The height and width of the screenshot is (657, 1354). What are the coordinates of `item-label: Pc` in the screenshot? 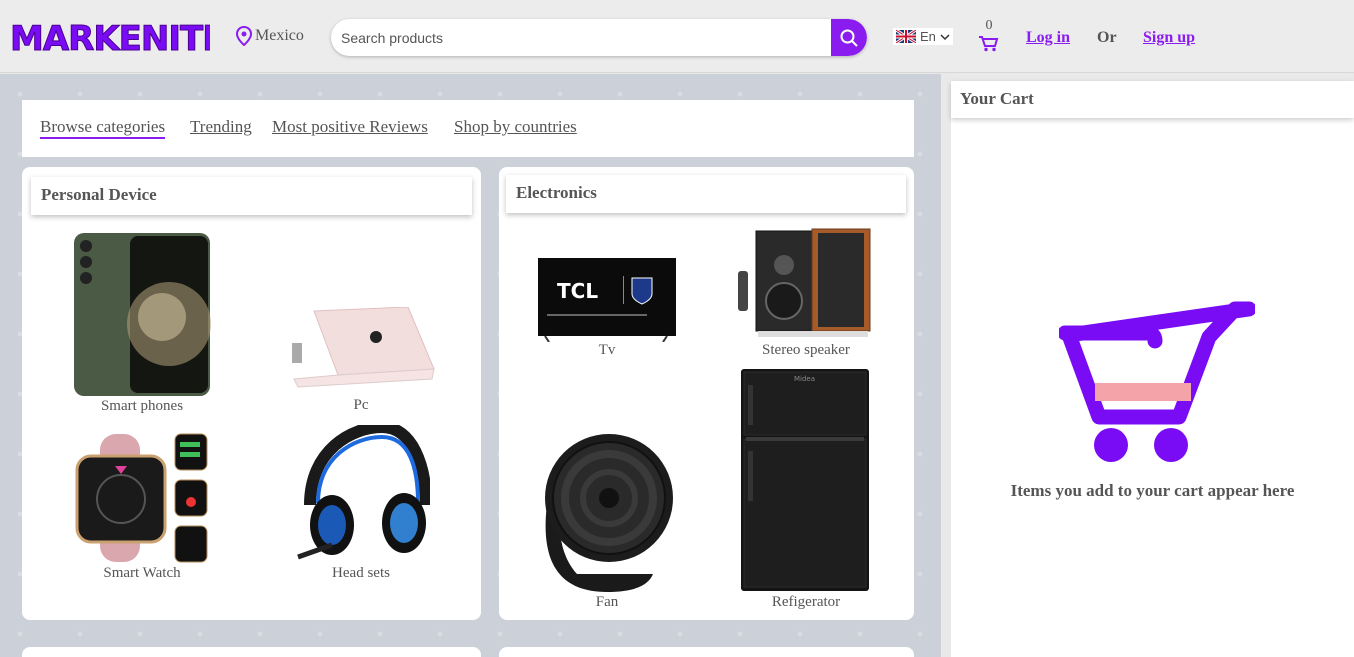 It's located at (361, 405).